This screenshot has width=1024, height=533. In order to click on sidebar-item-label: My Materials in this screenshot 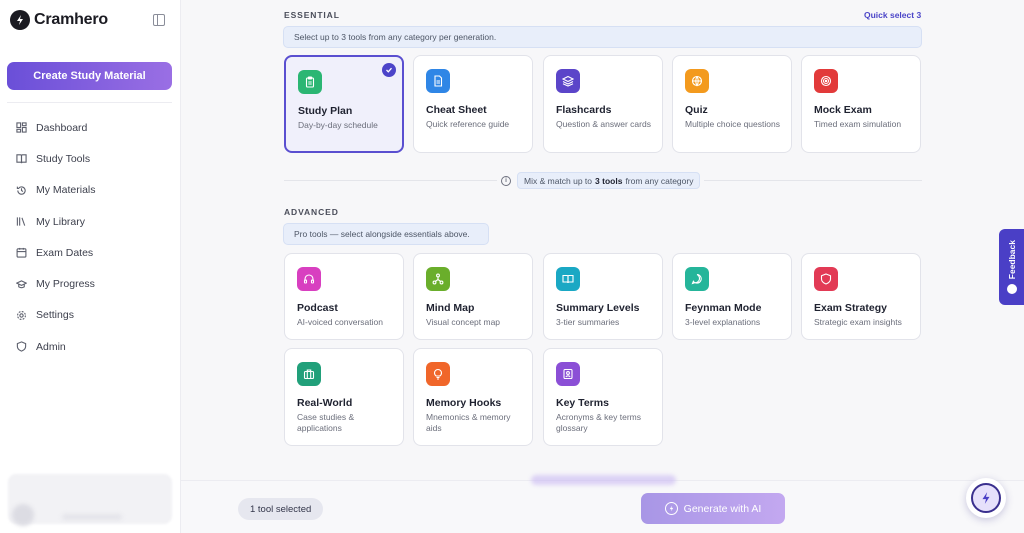, I will do `click(66, 190)`.